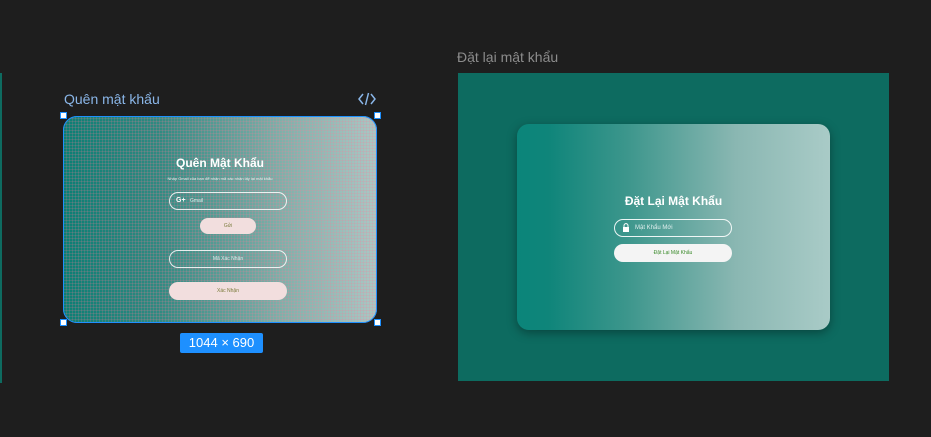 Image resolution: width=931 pixels, height=437 pixels. What do you see at coordinates (377, 322) in the screenshot?
I see `resize-handle-bottom-right` at bounding box center [377, 322].